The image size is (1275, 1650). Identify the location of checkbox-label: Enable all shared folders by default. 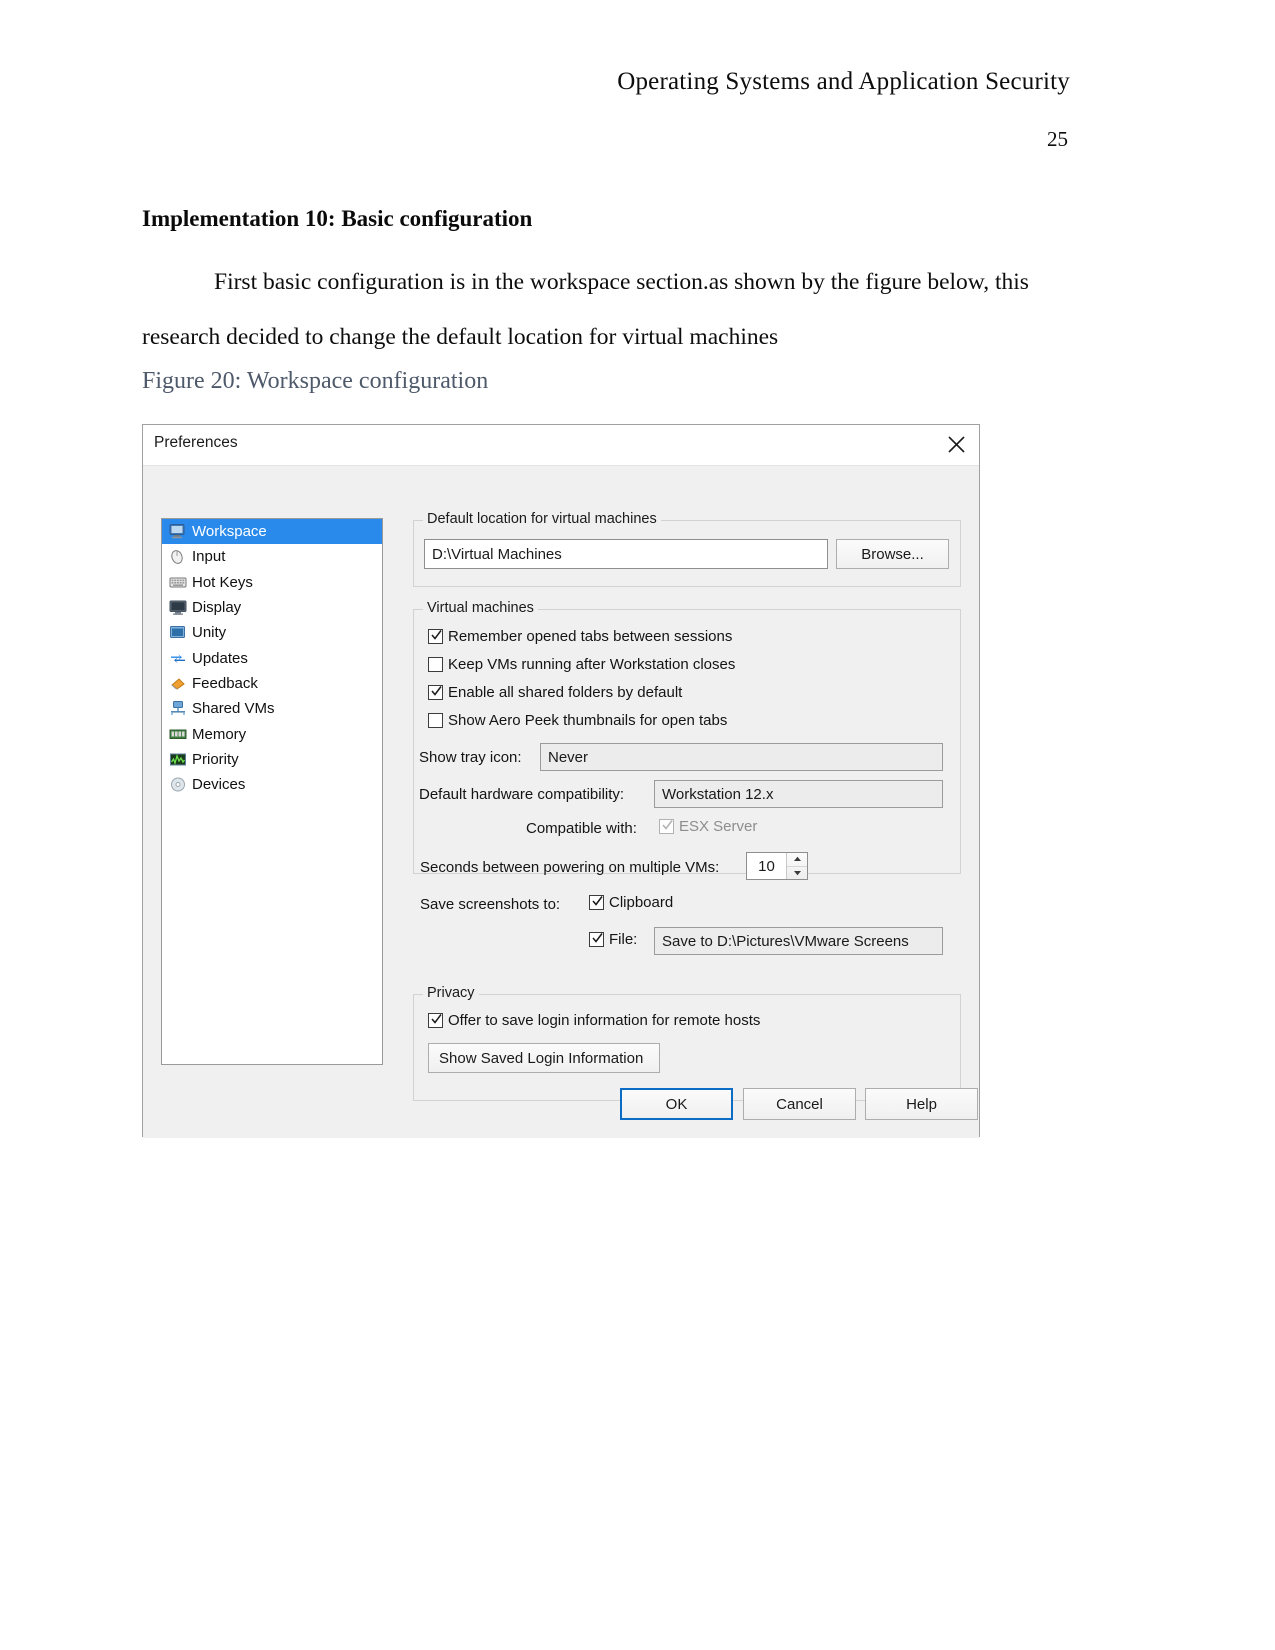
(565, 692).